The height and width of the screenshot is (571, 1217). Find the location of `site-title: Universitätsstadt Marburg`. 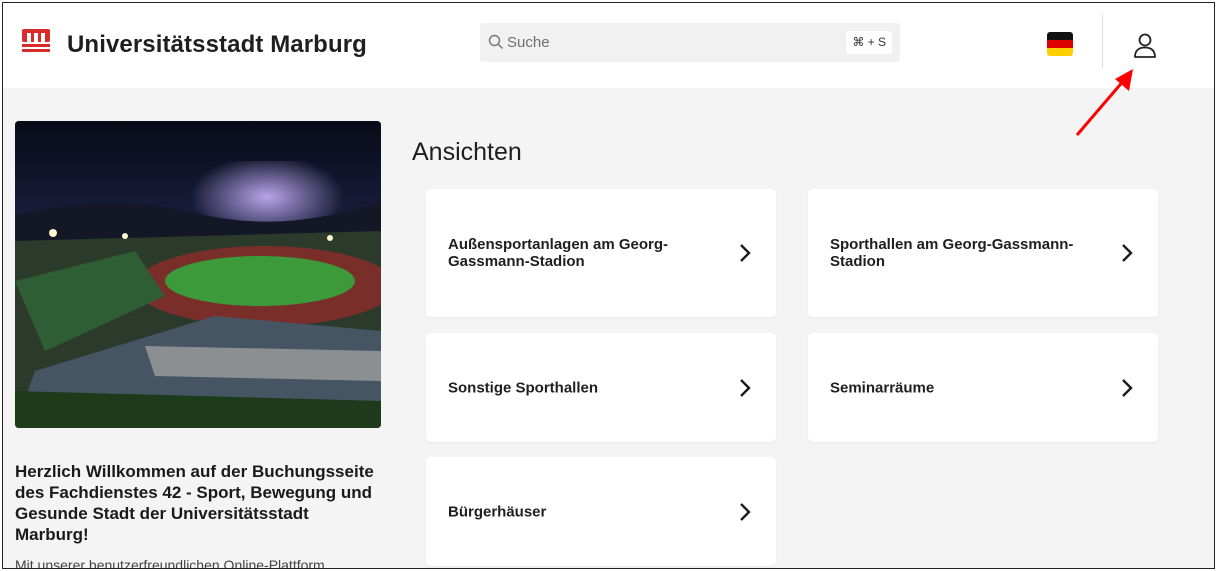

site-title: Universitätsstadt Marburg is located at coordinates (217, 45).